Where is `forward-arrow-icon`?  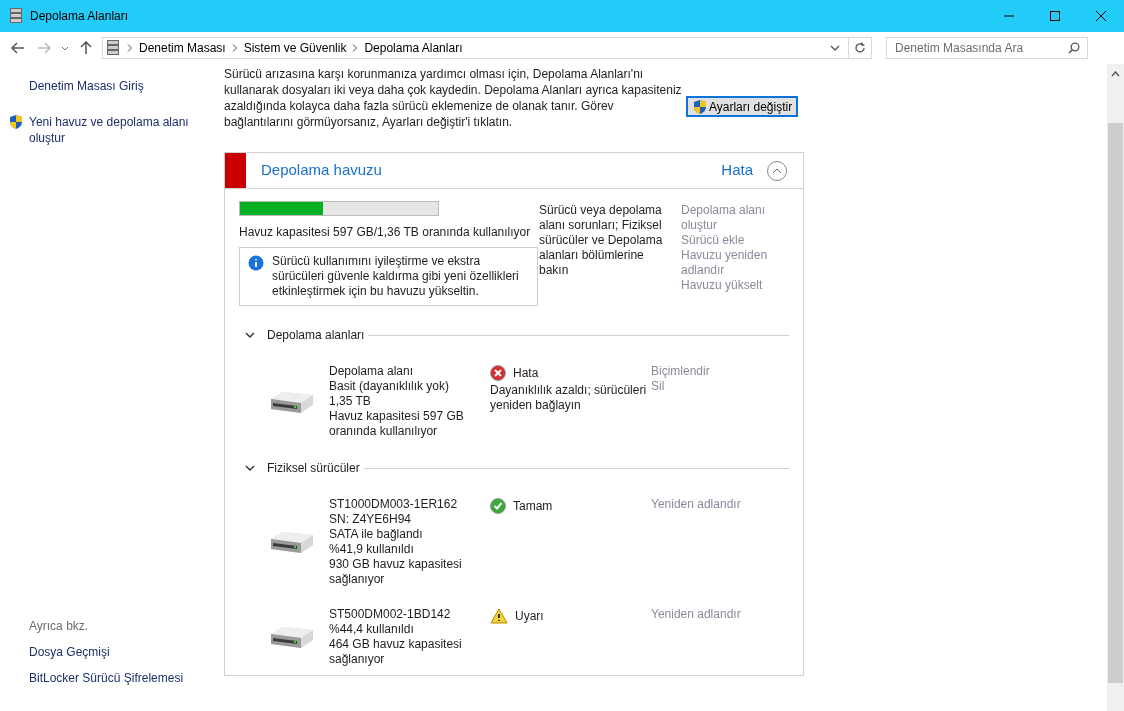 forward-arrow-icon is located at coordinates (44, 48).